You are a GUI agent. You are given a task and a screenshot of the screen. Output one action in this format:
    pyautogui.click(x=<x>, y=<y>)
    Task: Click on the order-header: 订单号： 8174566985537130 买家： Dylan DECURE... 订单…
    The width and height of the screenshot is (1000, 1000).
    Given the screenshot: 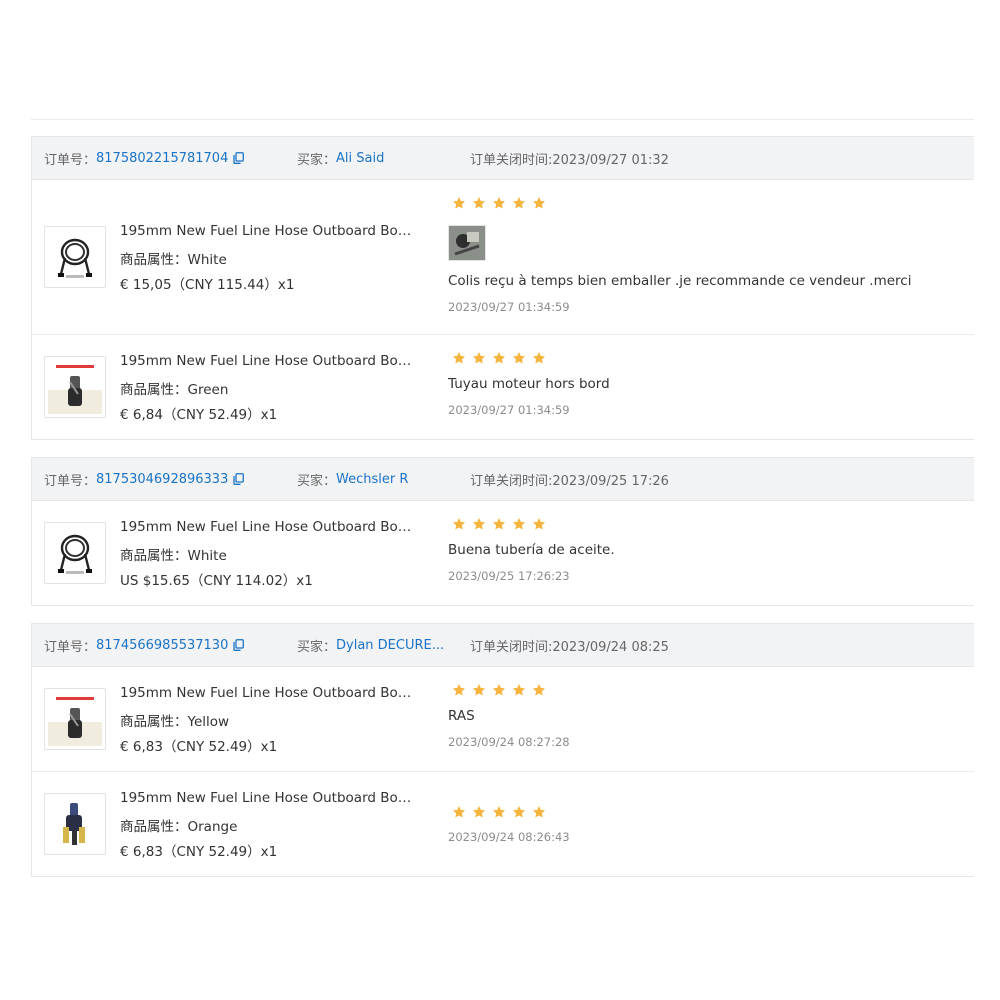 What is the action you would take?
    pyautogui.click(x=503, y=645)
    